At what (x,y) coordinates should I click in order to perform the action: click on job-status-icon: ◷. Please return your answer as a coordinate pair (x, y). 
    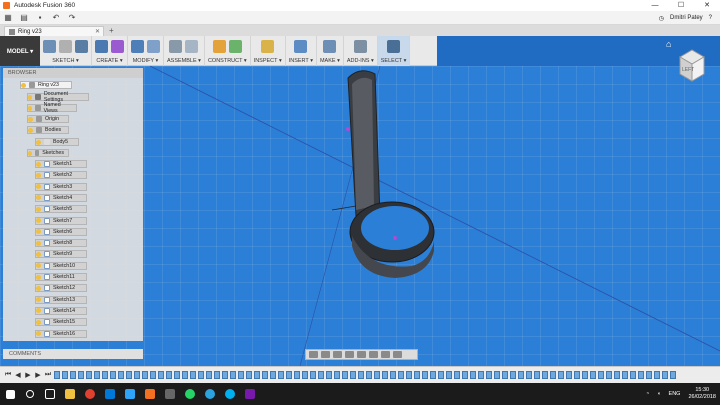
    Looking at the image, I should click on (661, 18).